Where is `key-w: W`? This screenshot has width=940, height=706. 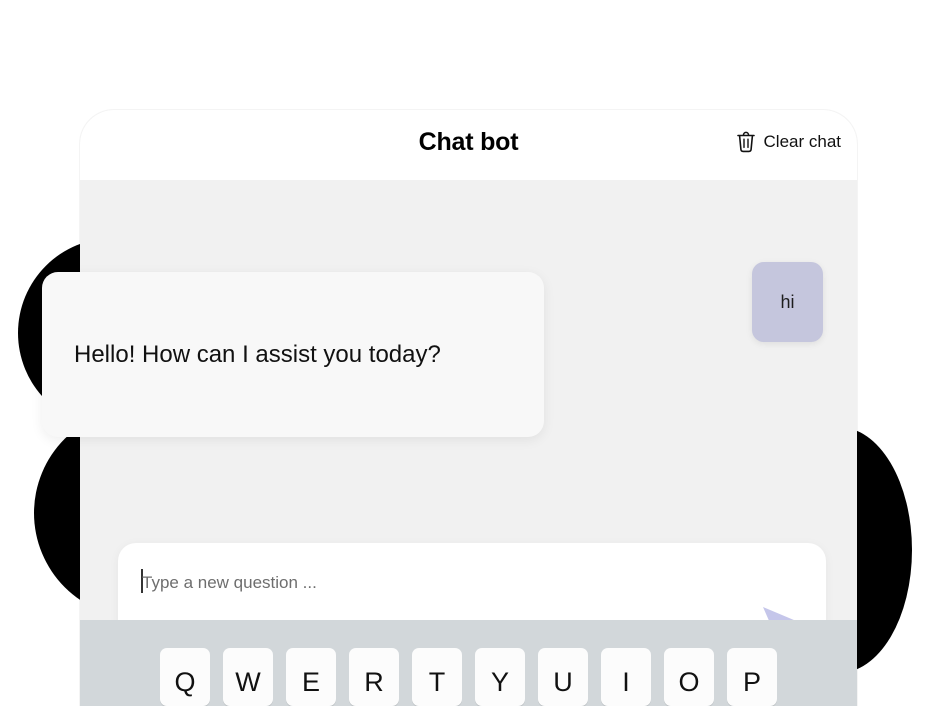
key-w: W is located at coordinates (248, 677).